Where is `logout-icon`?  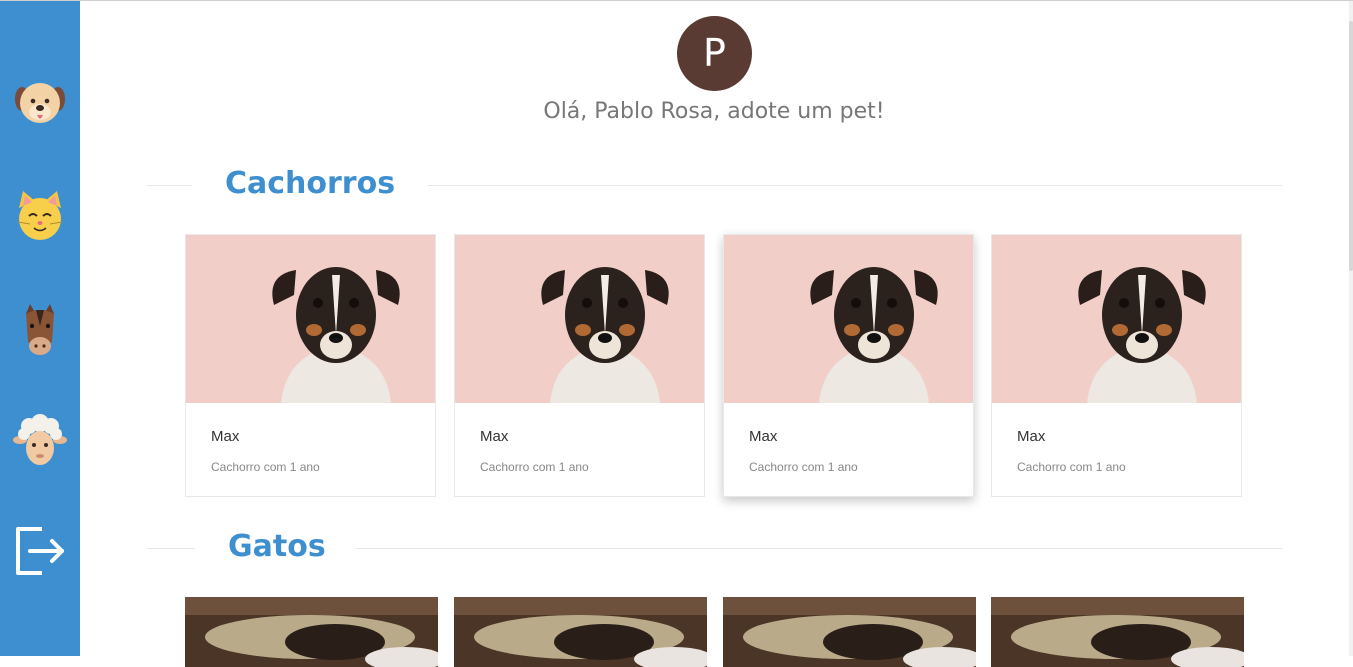 logout-icon is located at coordinates (40, 551).